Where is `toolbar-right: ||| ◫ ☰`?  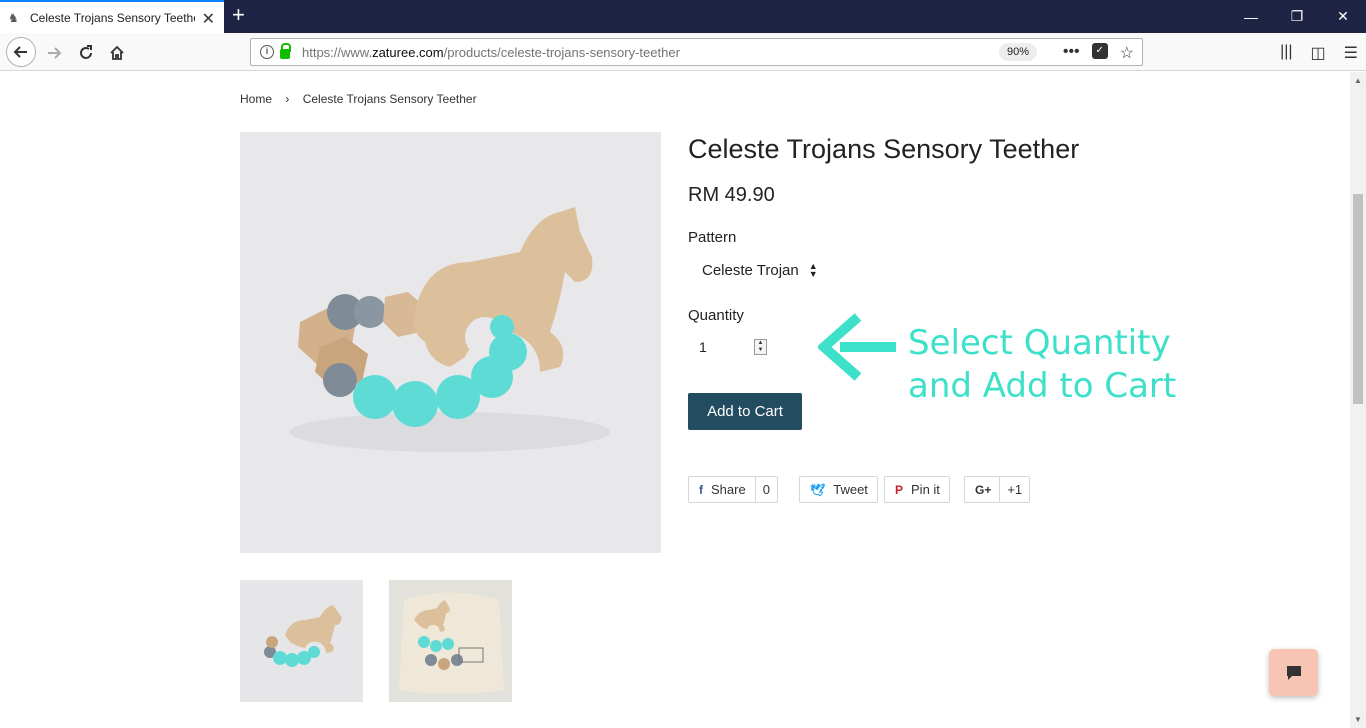
toolbar-right: ||| ◫ ☰ is located at coordinates (1319, 53).